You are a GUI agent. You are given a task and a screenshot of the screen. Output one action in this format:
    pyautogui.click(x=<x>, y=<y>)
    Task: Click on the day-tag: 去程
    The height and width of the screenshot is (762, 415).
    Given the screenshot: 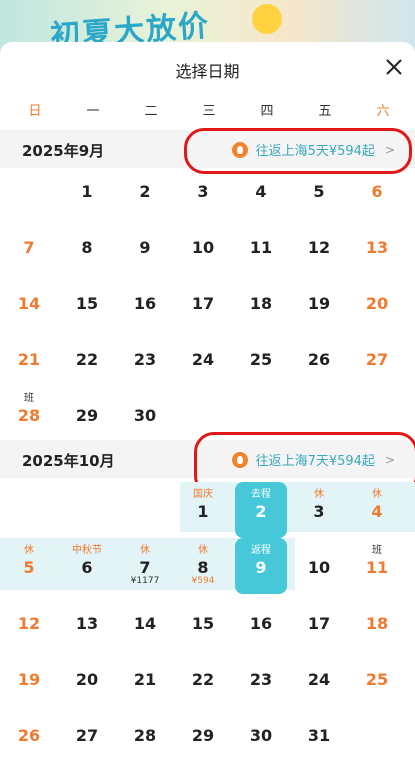 What is the action you would take?
    pyautogui.click(x=261, y=494)
    